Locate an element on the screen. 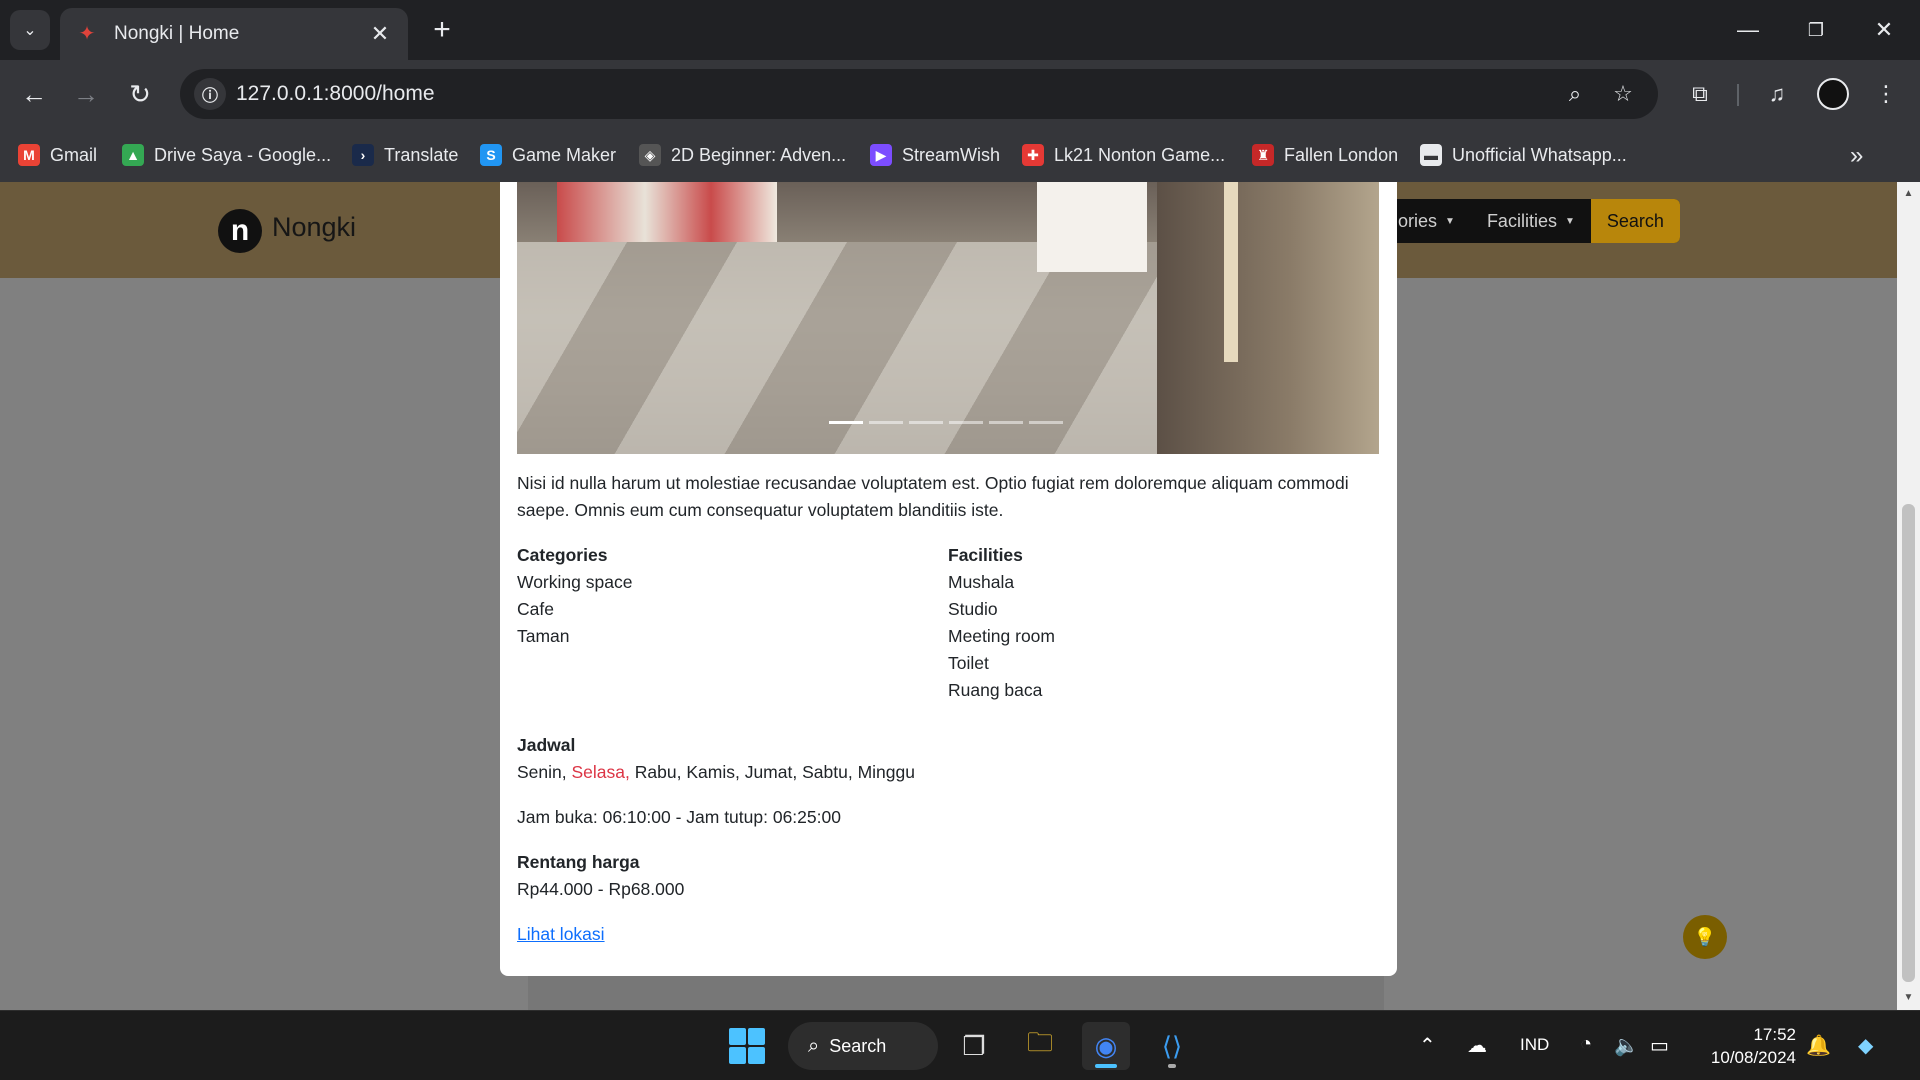 The height and width of the screenshot is (1080, 1920). carousel-indicators is located at coordinates (946, 422).